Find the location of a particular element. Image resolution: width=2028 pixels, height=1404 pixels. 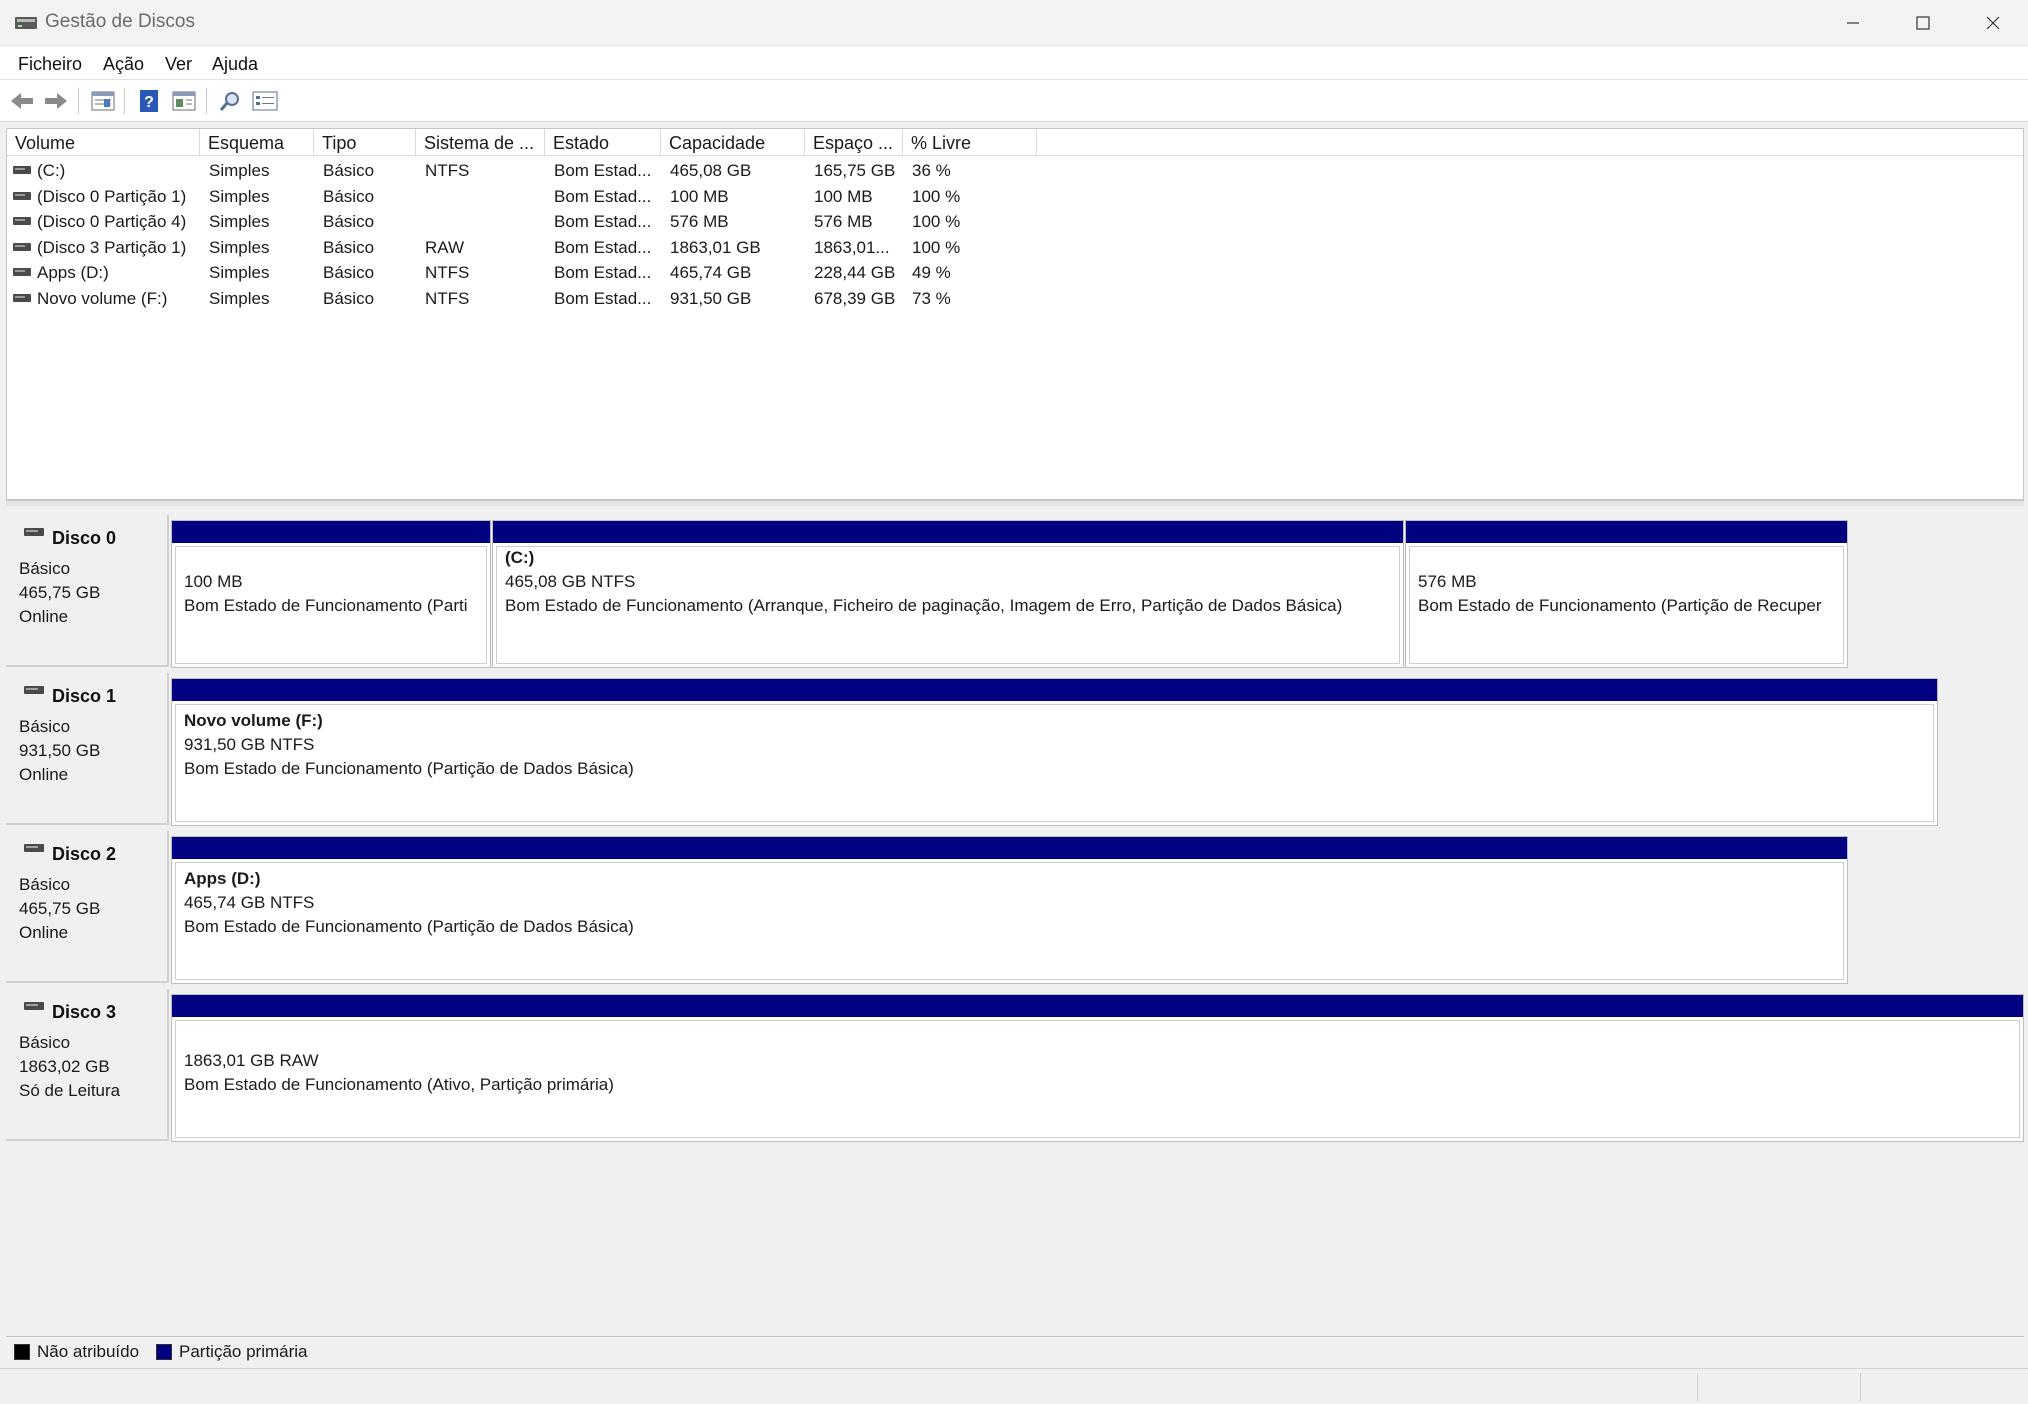

forward-arrow-icon is located at coordinates (56, 101).